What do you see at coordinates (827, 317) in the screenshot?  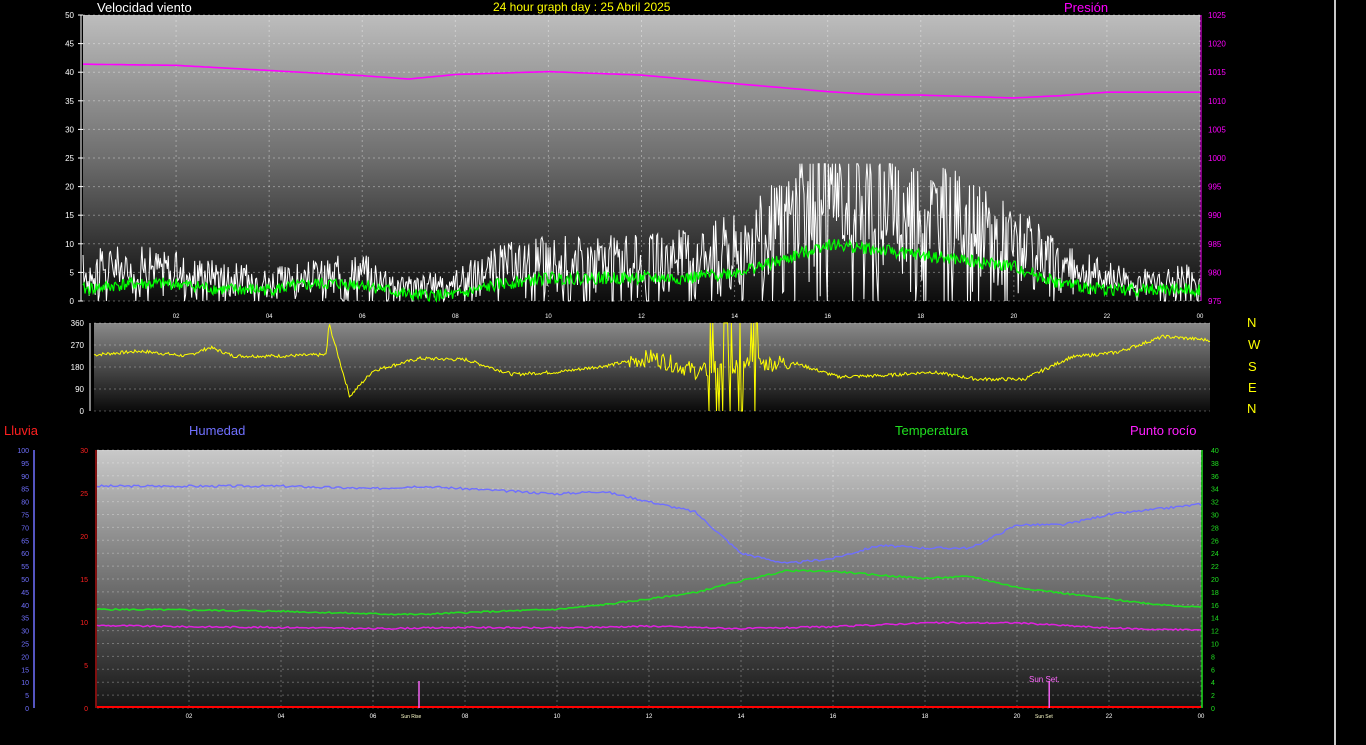 I see `chart1-xtick: 16` at bounding box center [827, 317].